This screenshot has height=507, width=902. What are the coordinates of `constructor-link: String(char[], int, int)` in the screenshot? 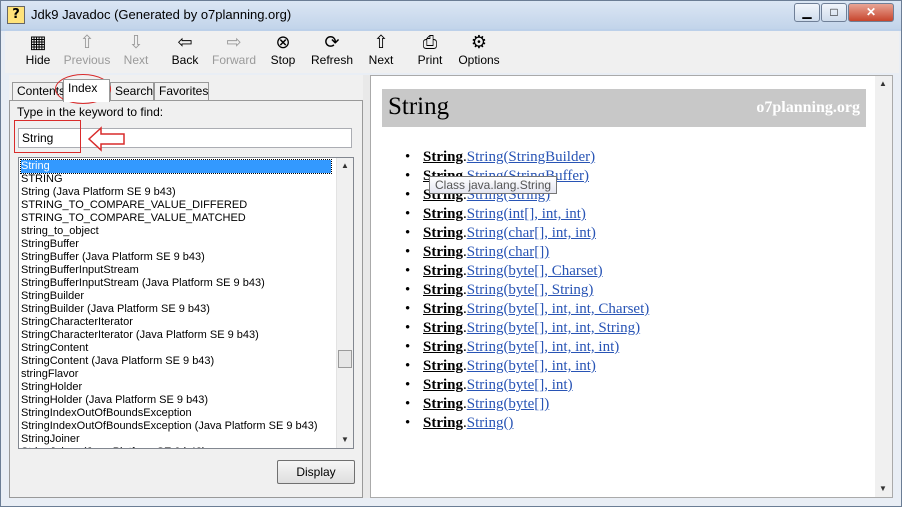 It's located at (531, 233).